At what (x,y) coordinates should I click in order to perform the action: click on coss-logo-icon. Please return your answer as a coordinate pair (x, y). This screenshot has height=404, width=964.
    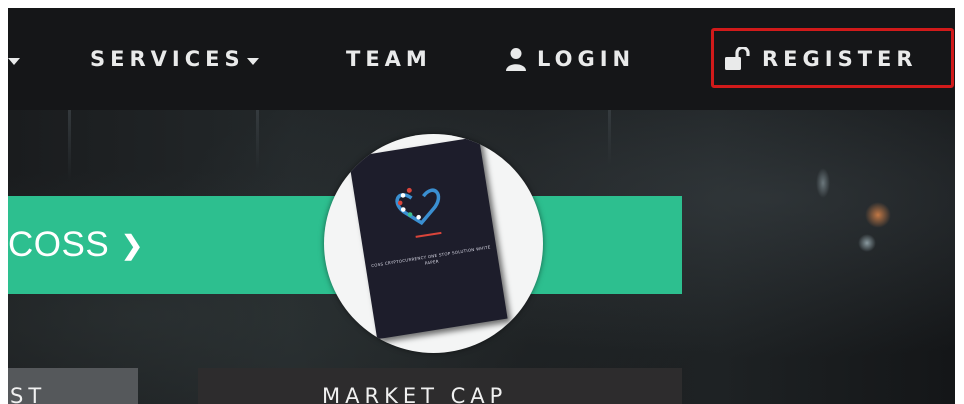
    Looking at the image, I should click on (418, 212).